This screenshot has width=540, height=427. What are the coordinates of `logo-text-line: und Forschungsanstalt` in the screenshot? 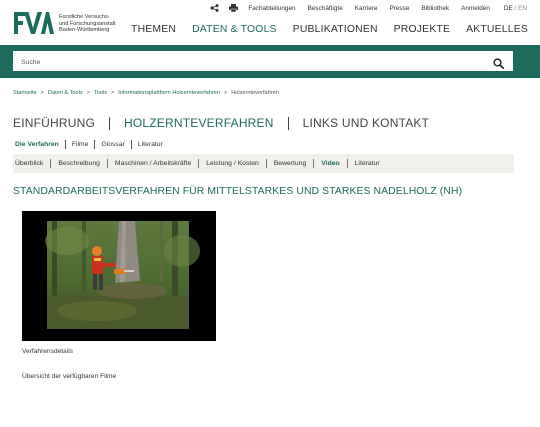 It's located at (87, 23).